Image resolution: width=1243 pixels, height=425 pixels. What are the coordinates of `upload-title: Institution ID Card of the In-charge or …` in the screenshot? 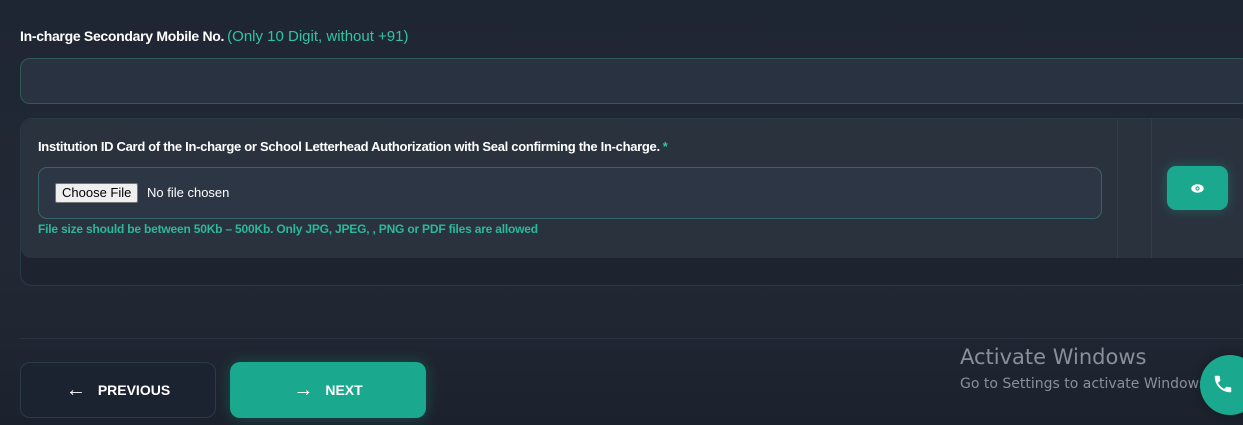 It's located at (353, 146).